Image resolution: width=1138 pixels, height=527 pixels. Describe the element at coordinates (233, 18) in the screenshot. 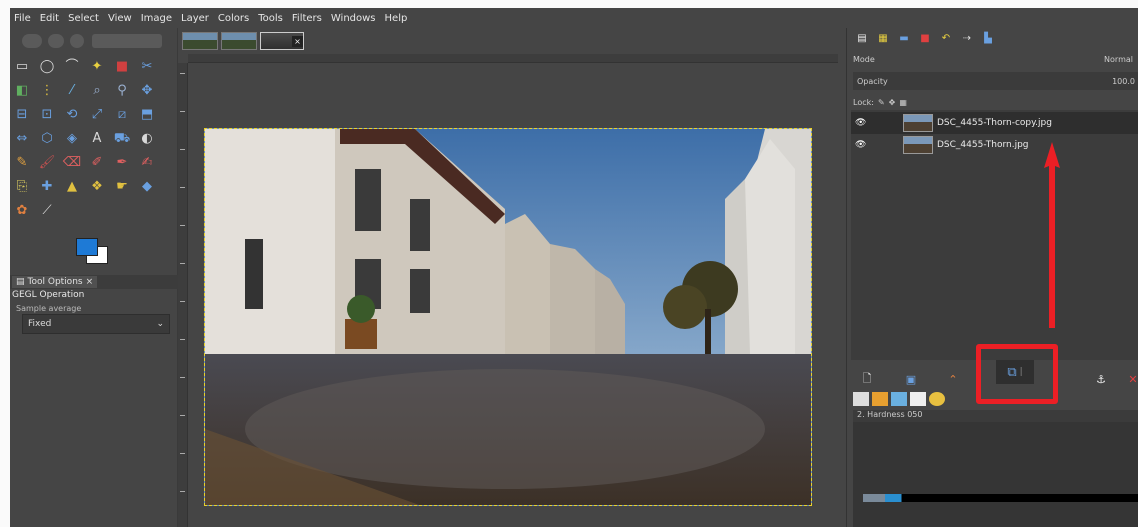

I see `menu-colors: Colors` at that location.